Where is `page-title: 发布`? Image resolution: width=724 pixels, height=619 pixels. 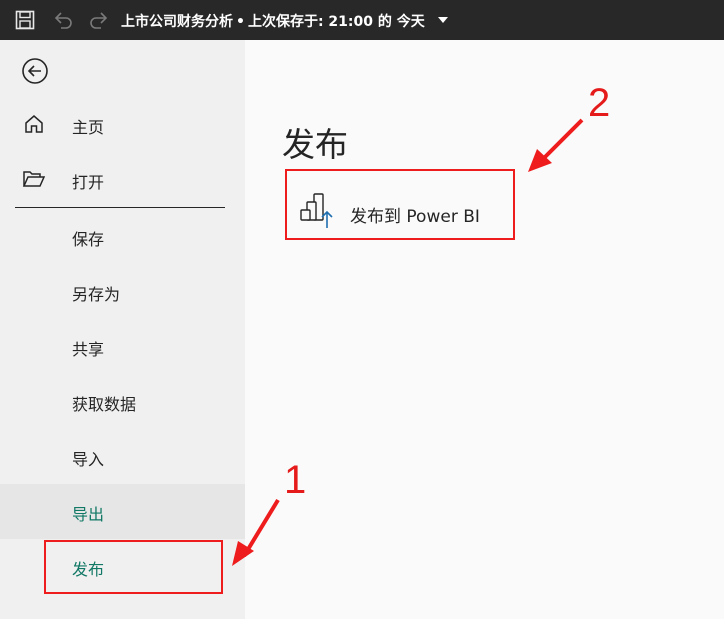 page-title: 发布 is located at coordinates (315, 144).